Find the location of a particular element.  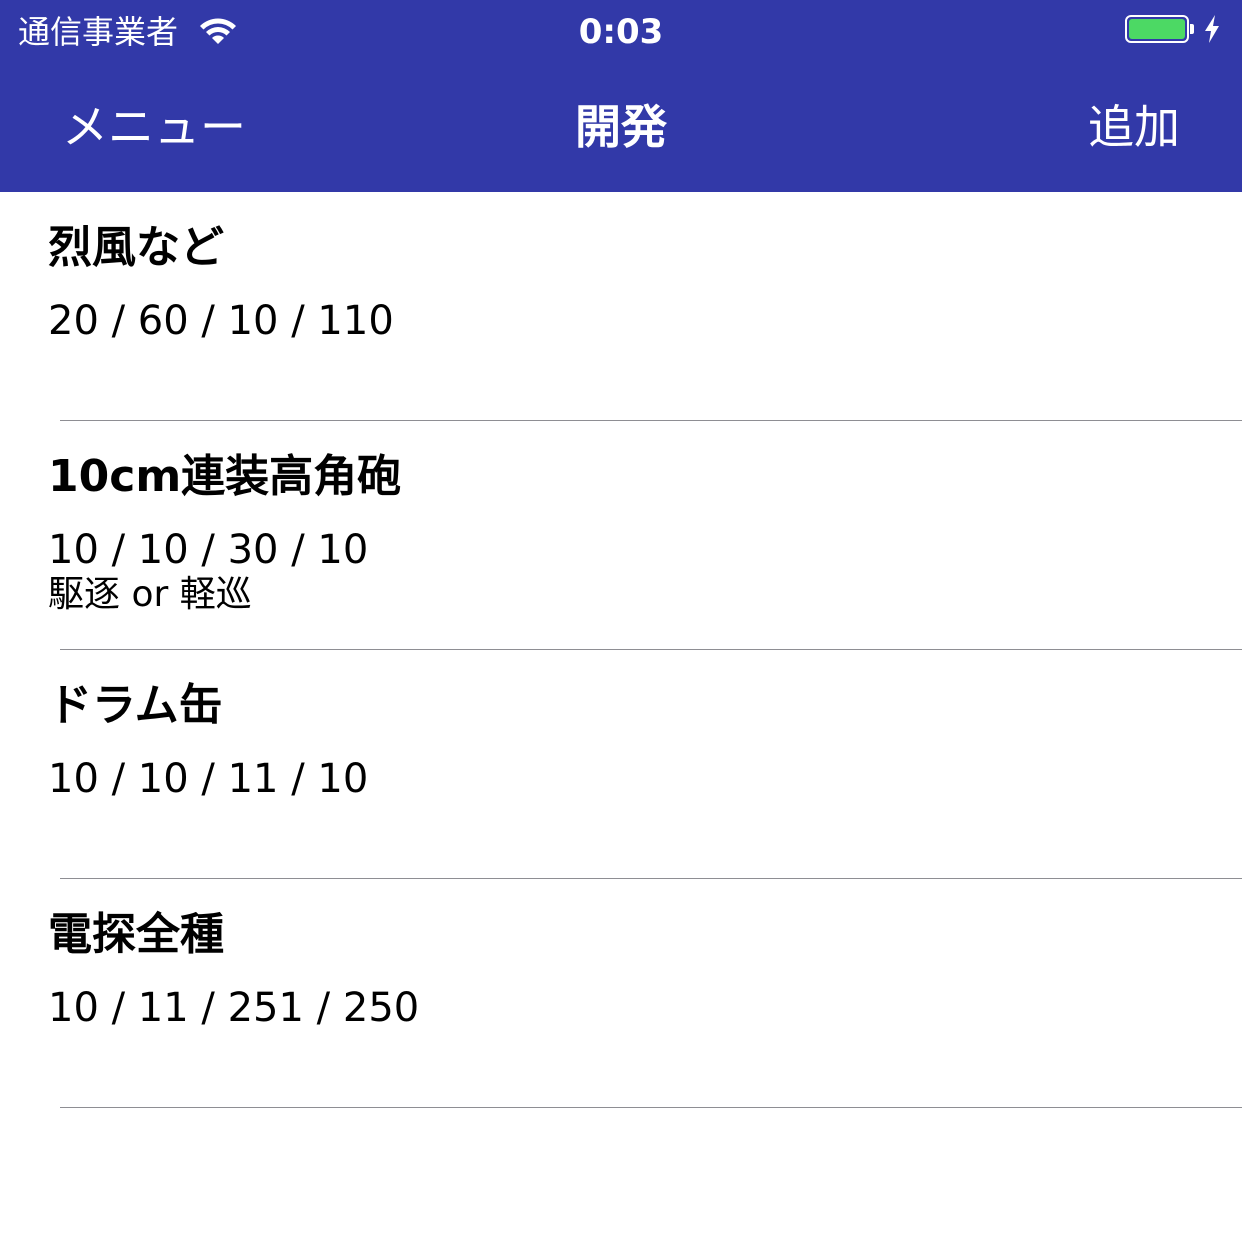

item-recipe: 10 / 10 / 30 / 10 is located at coordinates (208, 550).